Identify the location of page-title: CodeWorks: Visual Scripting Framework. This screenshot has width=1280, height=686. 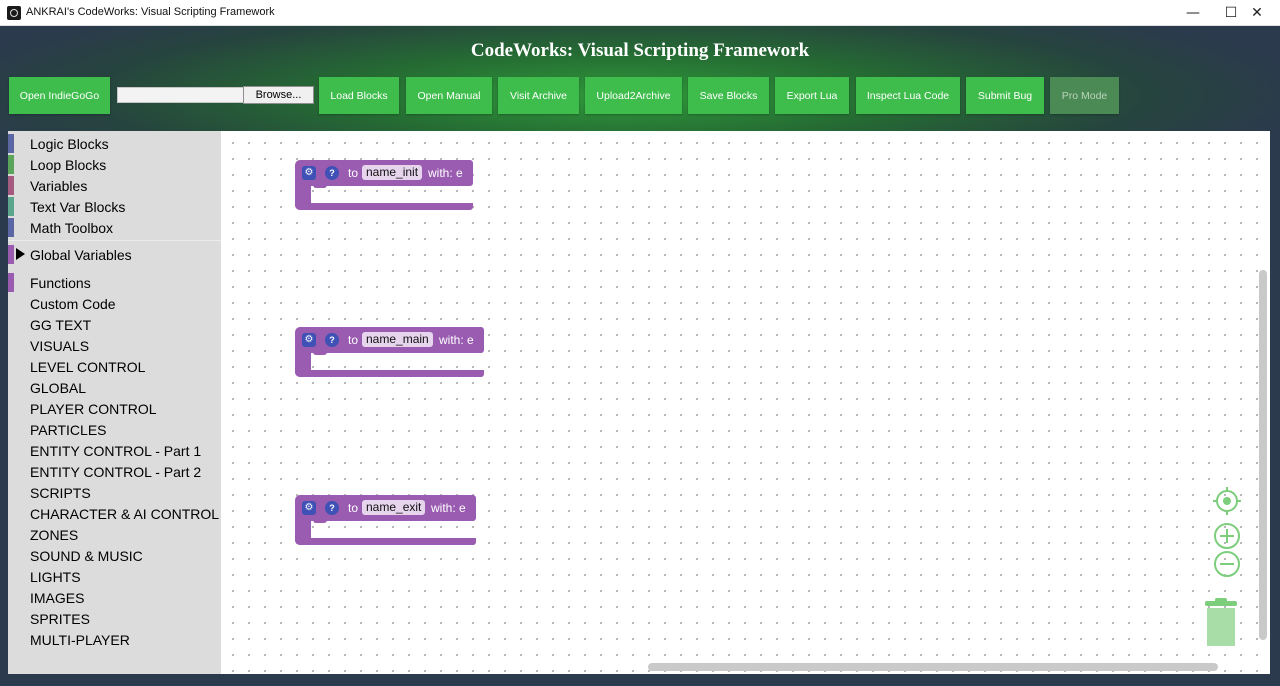
(640, 50).